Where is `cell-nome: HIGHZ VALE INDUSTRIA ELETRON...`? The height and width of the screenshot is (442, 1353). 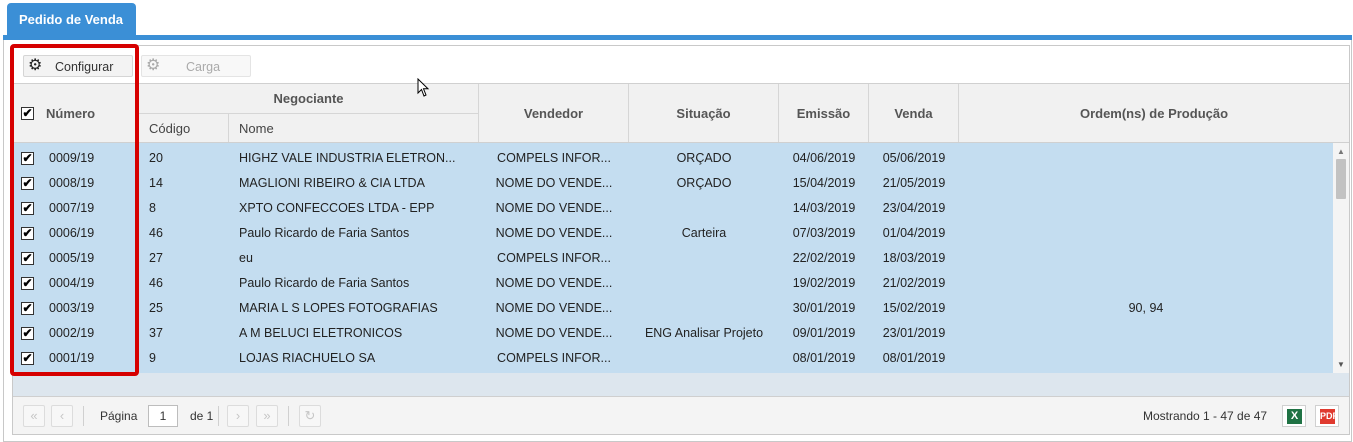
cell-nome: HIGHZ VALE INDUSTRIA ELETRON... is located at coordinates (347, 158).